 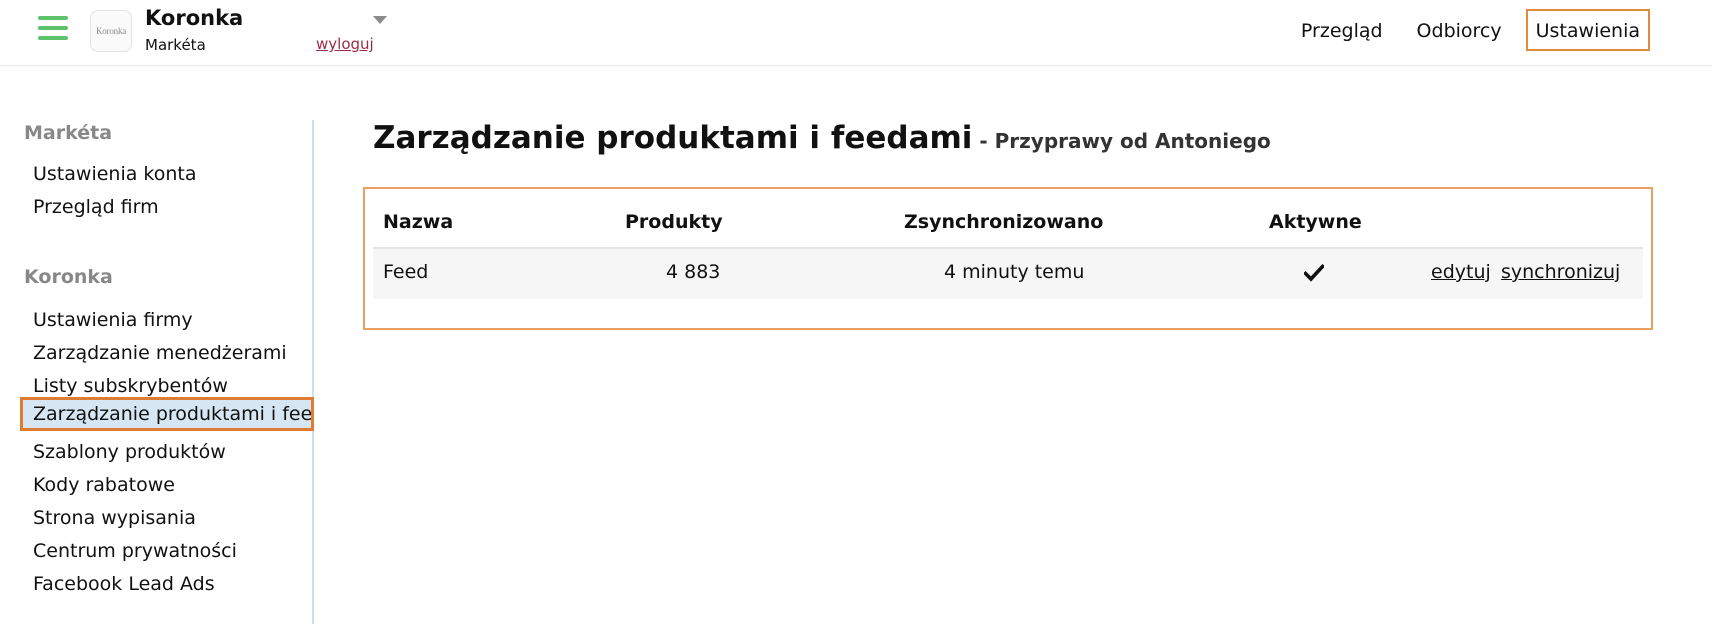 What do you see at coordinates (418, 222) in the screenshot?
I see `column-header-name: Nazwa` at bounding box center [418, 222].